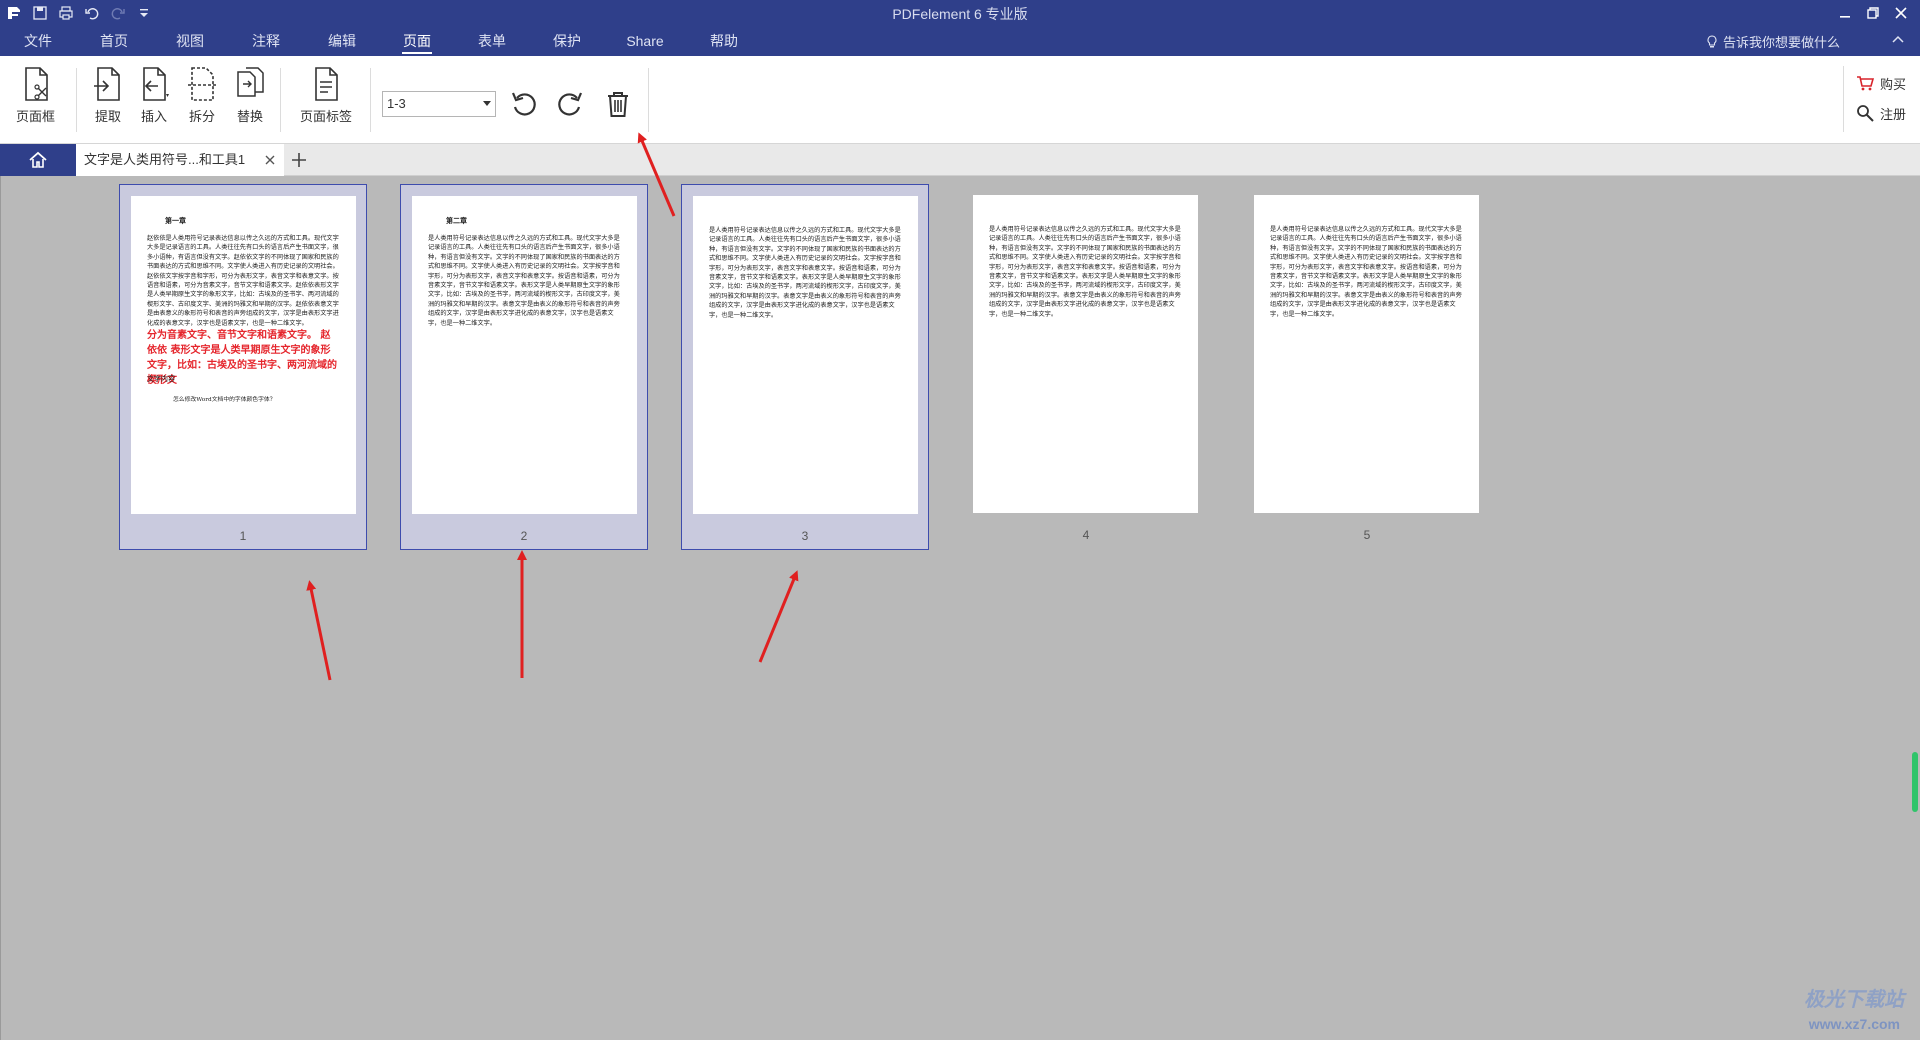 Image resolution: width=1920 pixels, height=1040 pixels. Describe the element at coordinates (567, 42) in the screenshot. I see `menu-item-7: 保护` at that location.